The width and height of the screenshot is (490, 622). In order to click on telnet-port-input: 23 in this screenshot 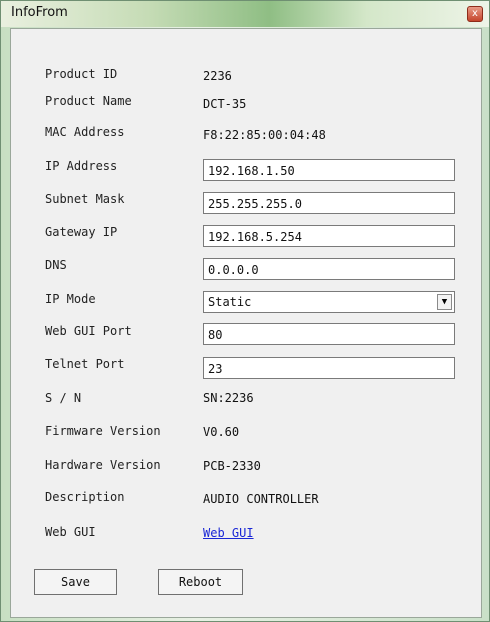, I will do `click(329, 368)`.